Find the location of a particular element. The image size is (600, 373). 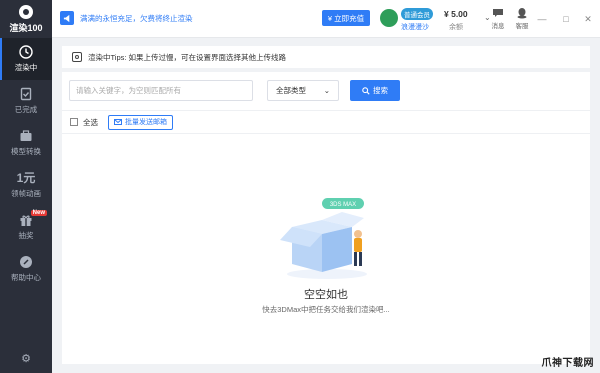

new-badge: New is located at coordinates (38, 213).